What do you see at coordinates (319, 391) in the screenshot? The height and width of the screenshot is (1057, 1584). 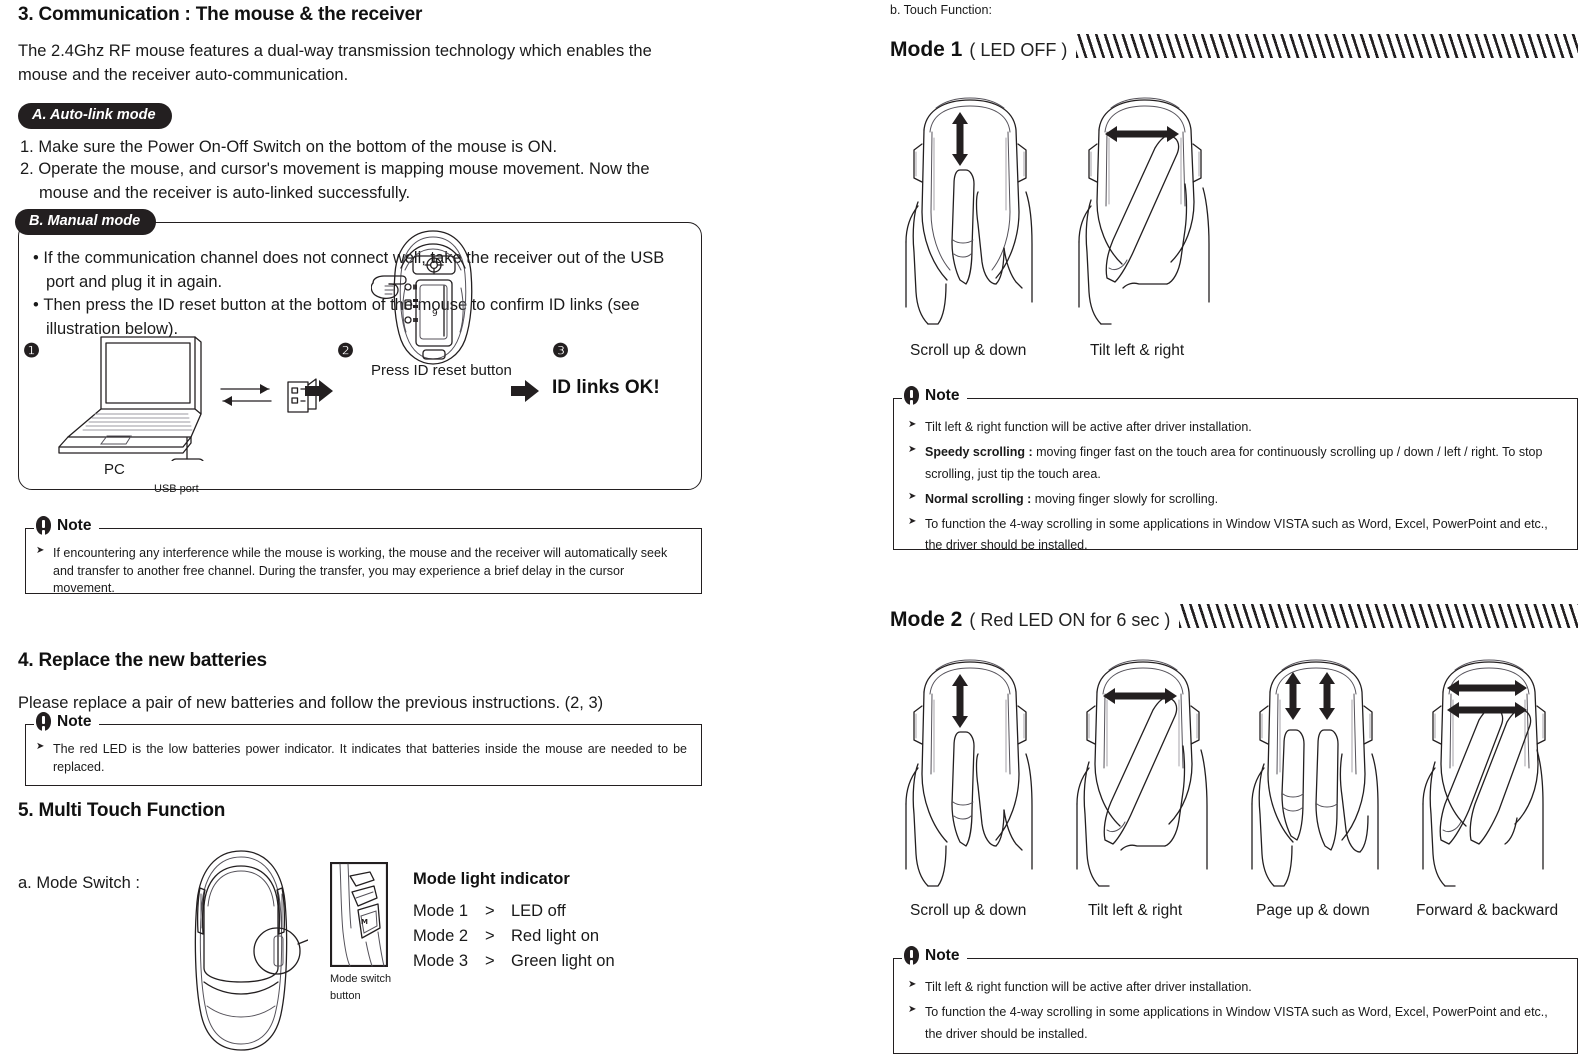 I see `flow-arrow-1-icon` at bounding box center [319, 391].